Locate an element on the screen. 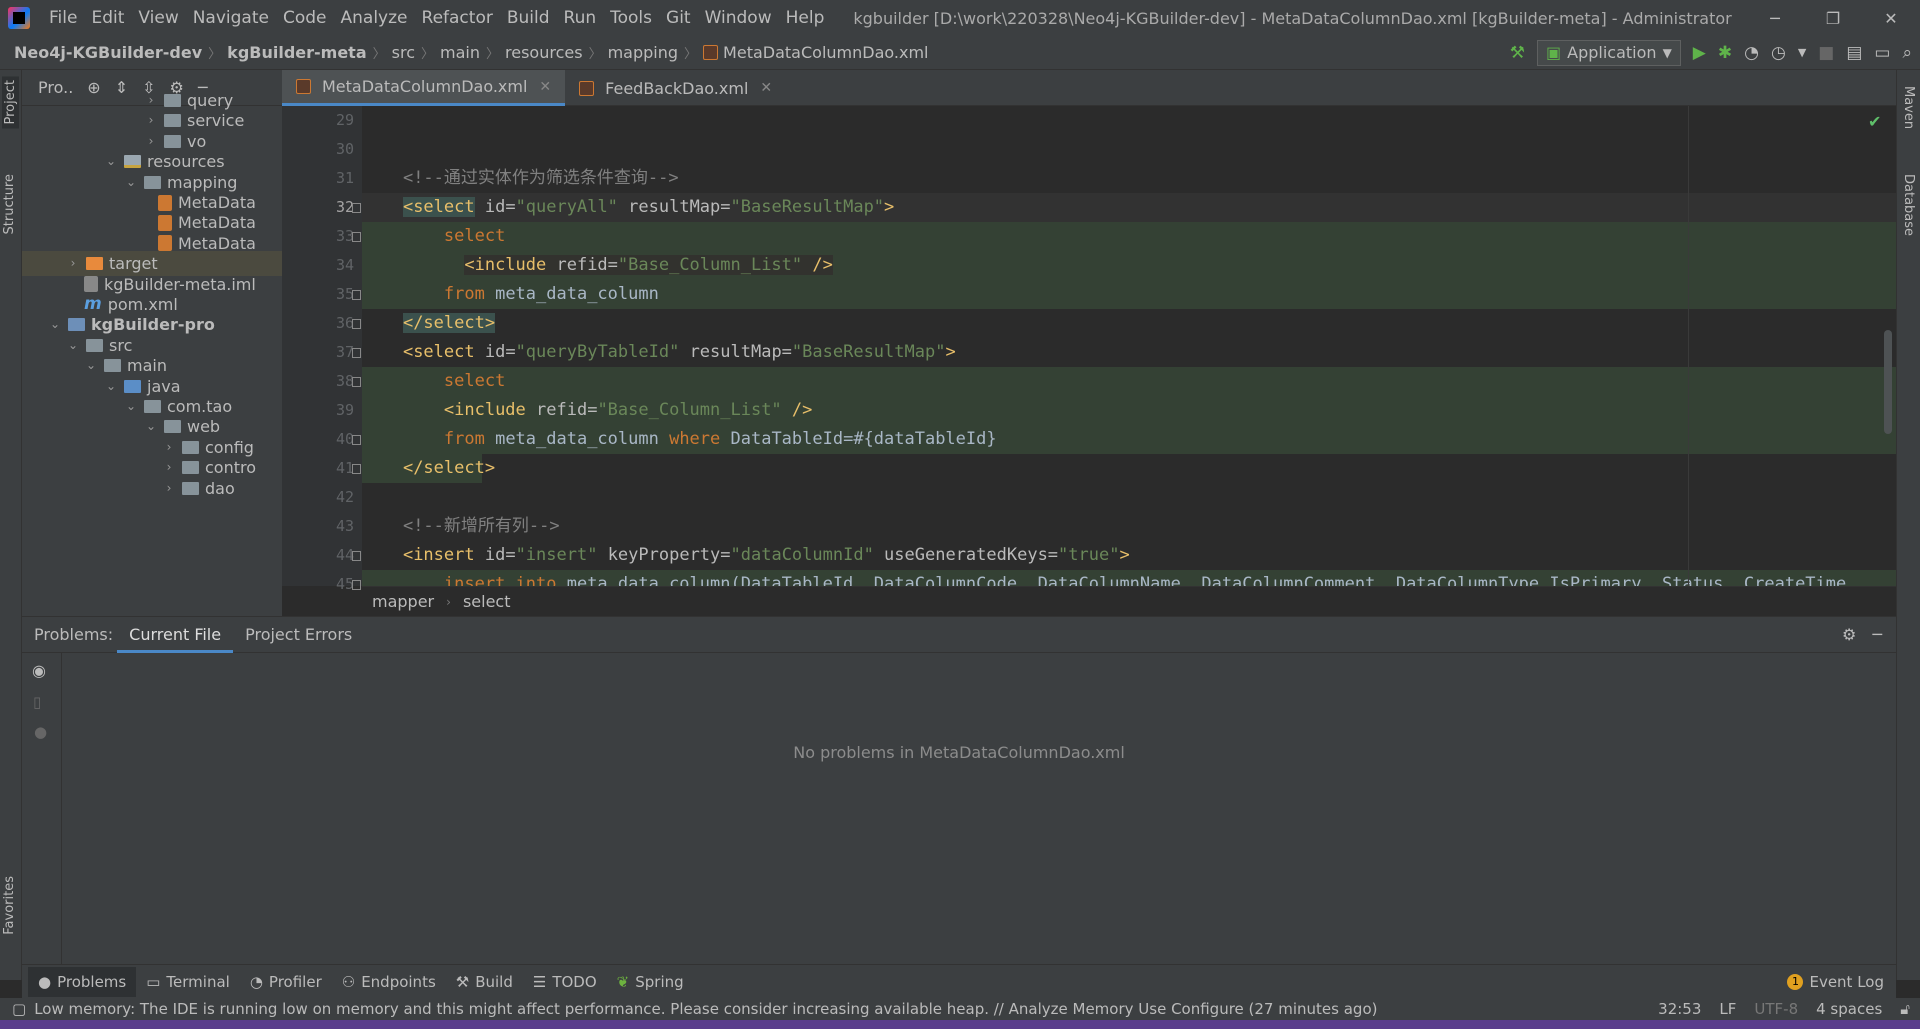 This screenshot has height=1029, width=1920. menu-navigate: Navigate is located at coordinates (231, 18).